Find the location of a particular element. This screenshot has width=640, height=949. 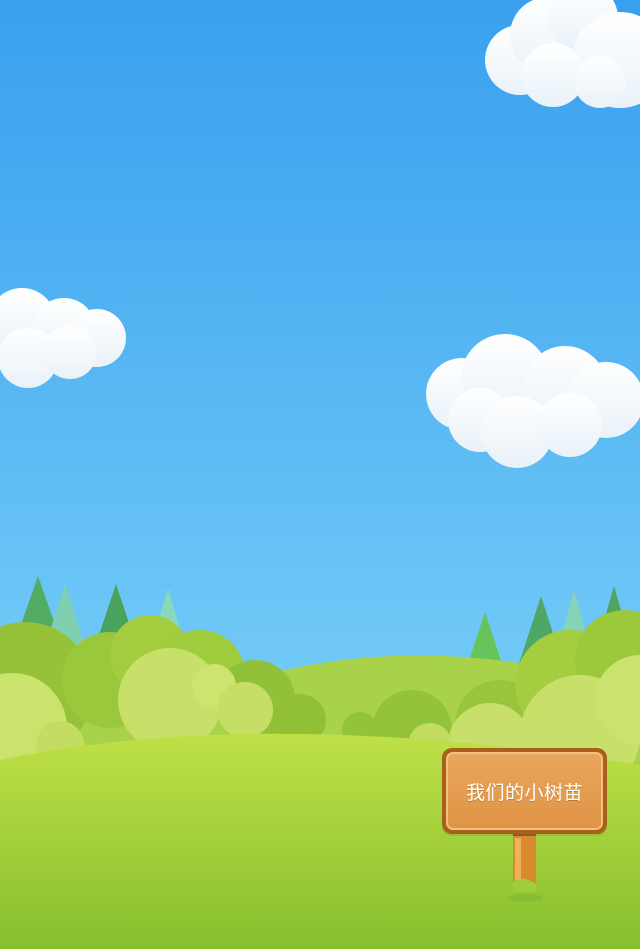

signboard: 我们的小树苗 is located at coordinates (524, 791).